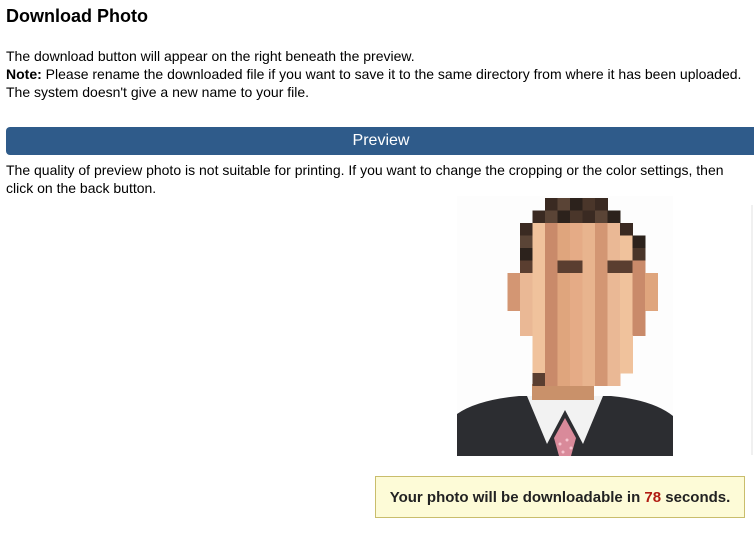  Describe the element at coordinates (24, 74) in the screenshot. I see `note-label: Note:` at that location.